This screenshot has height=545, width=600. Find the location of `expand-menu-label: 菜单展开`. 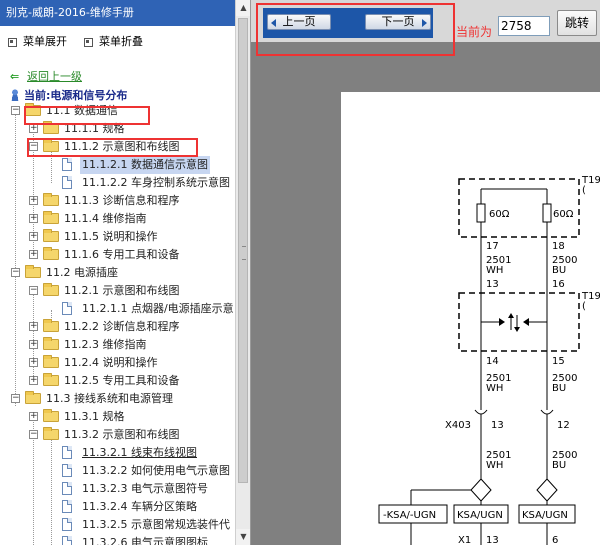

expand-menu-label: 菜单展开 is located at coordinates (45, 41).